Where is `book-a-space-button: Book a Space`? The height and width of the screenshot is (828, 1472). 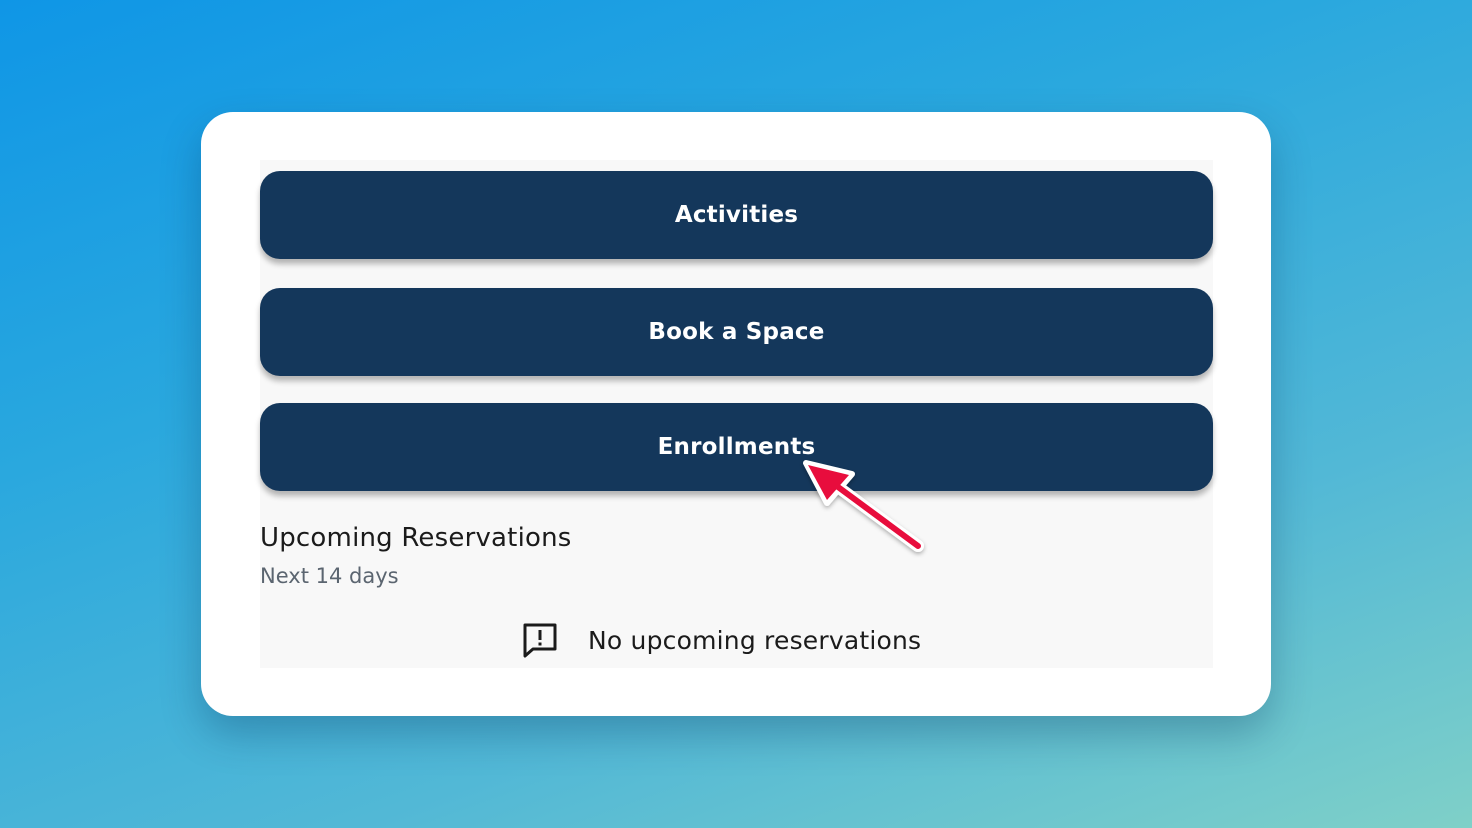
book-a-space-button: Book a Space is located at coordinates (736, 332).